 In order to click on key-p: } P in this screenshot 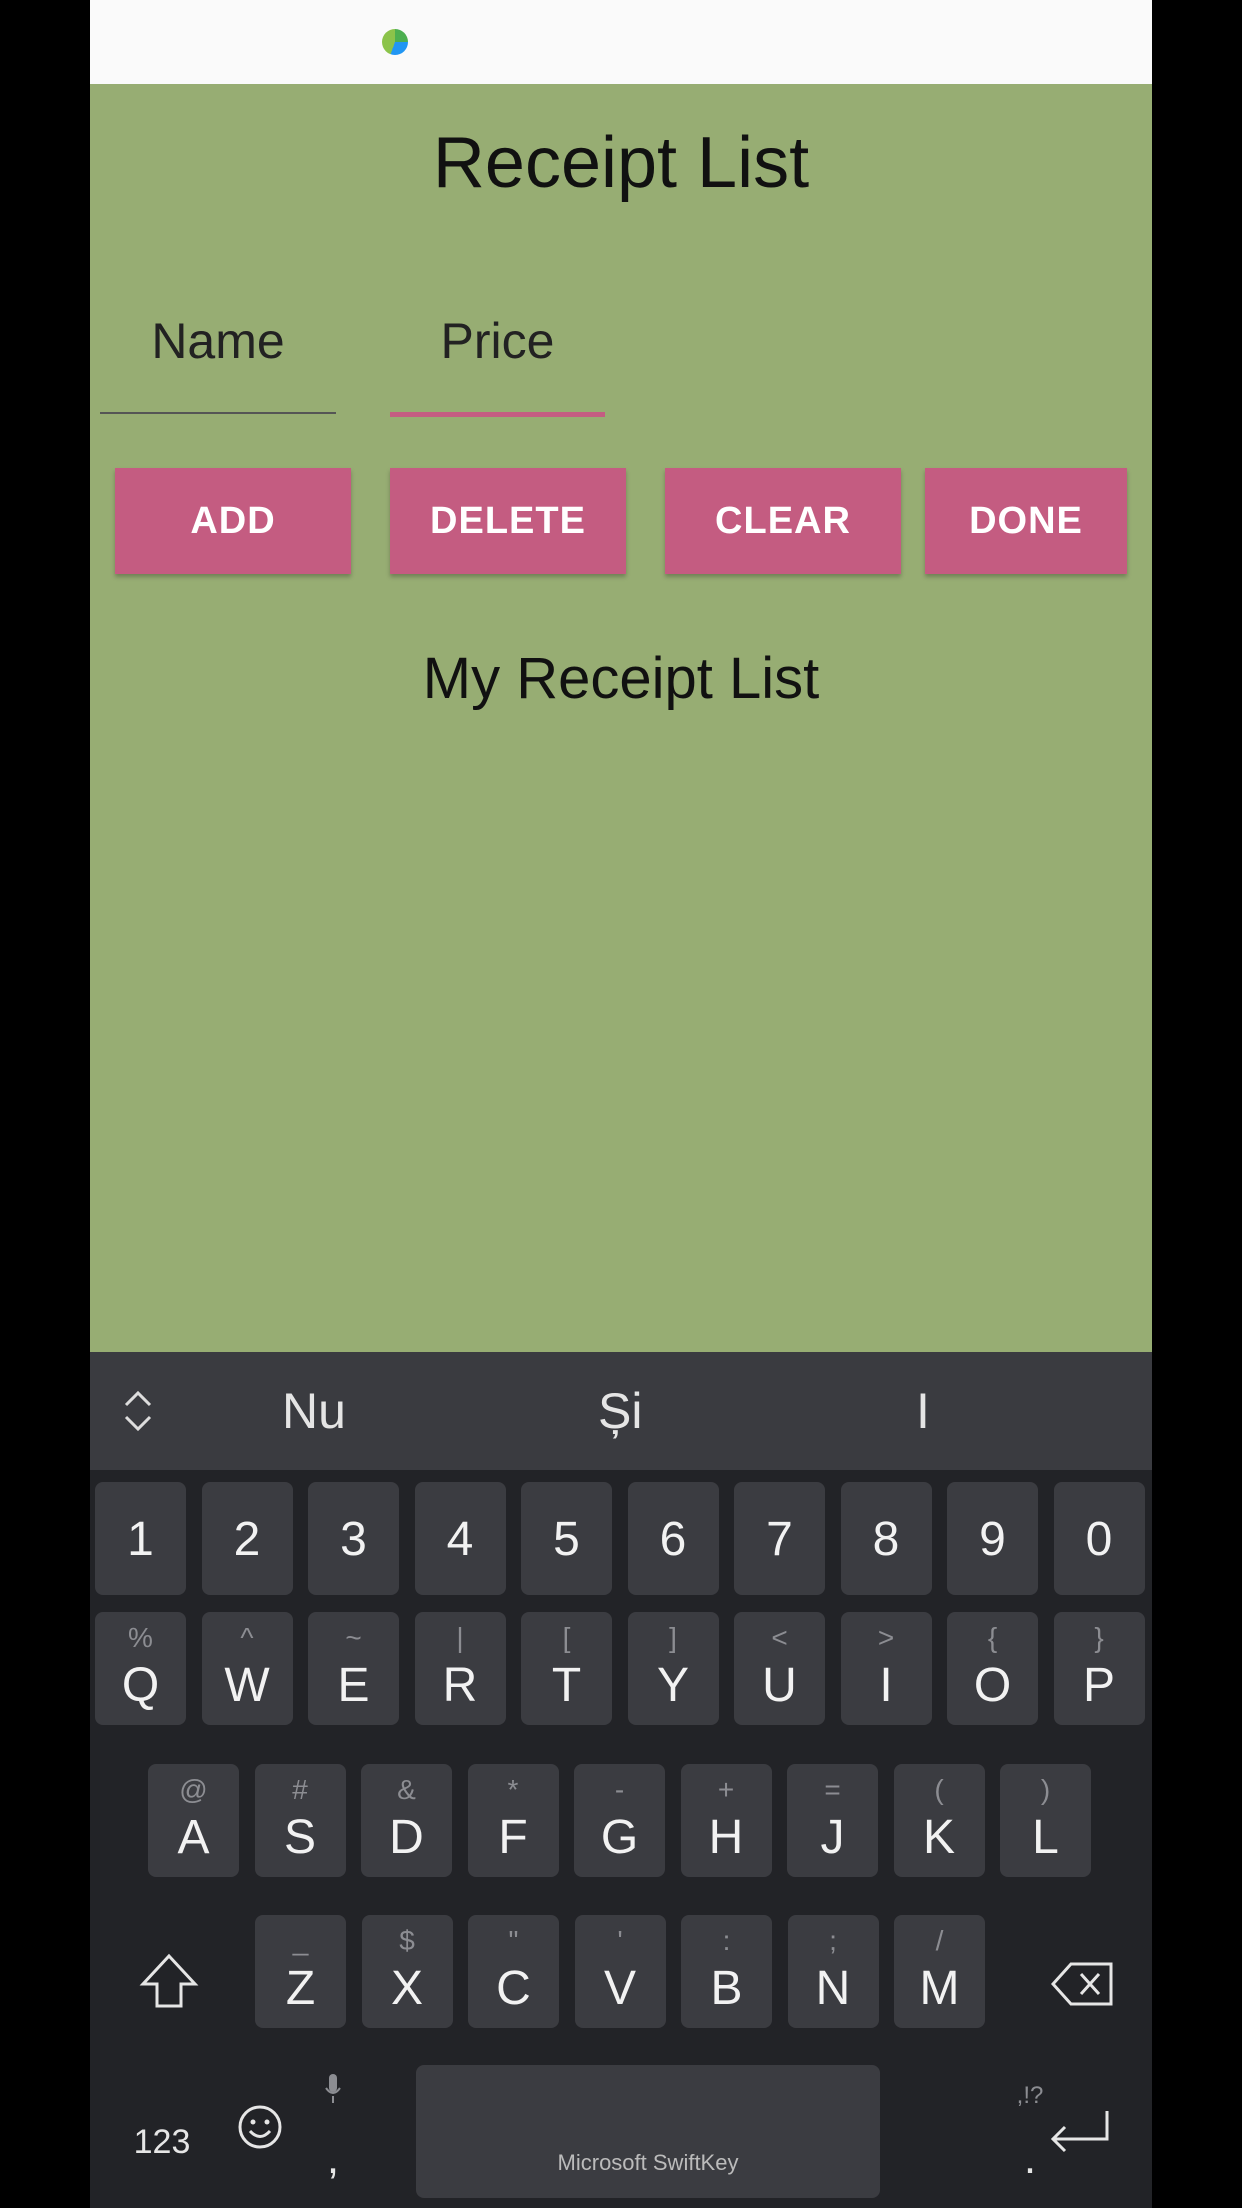, I will do `click(1099, 1668)`.